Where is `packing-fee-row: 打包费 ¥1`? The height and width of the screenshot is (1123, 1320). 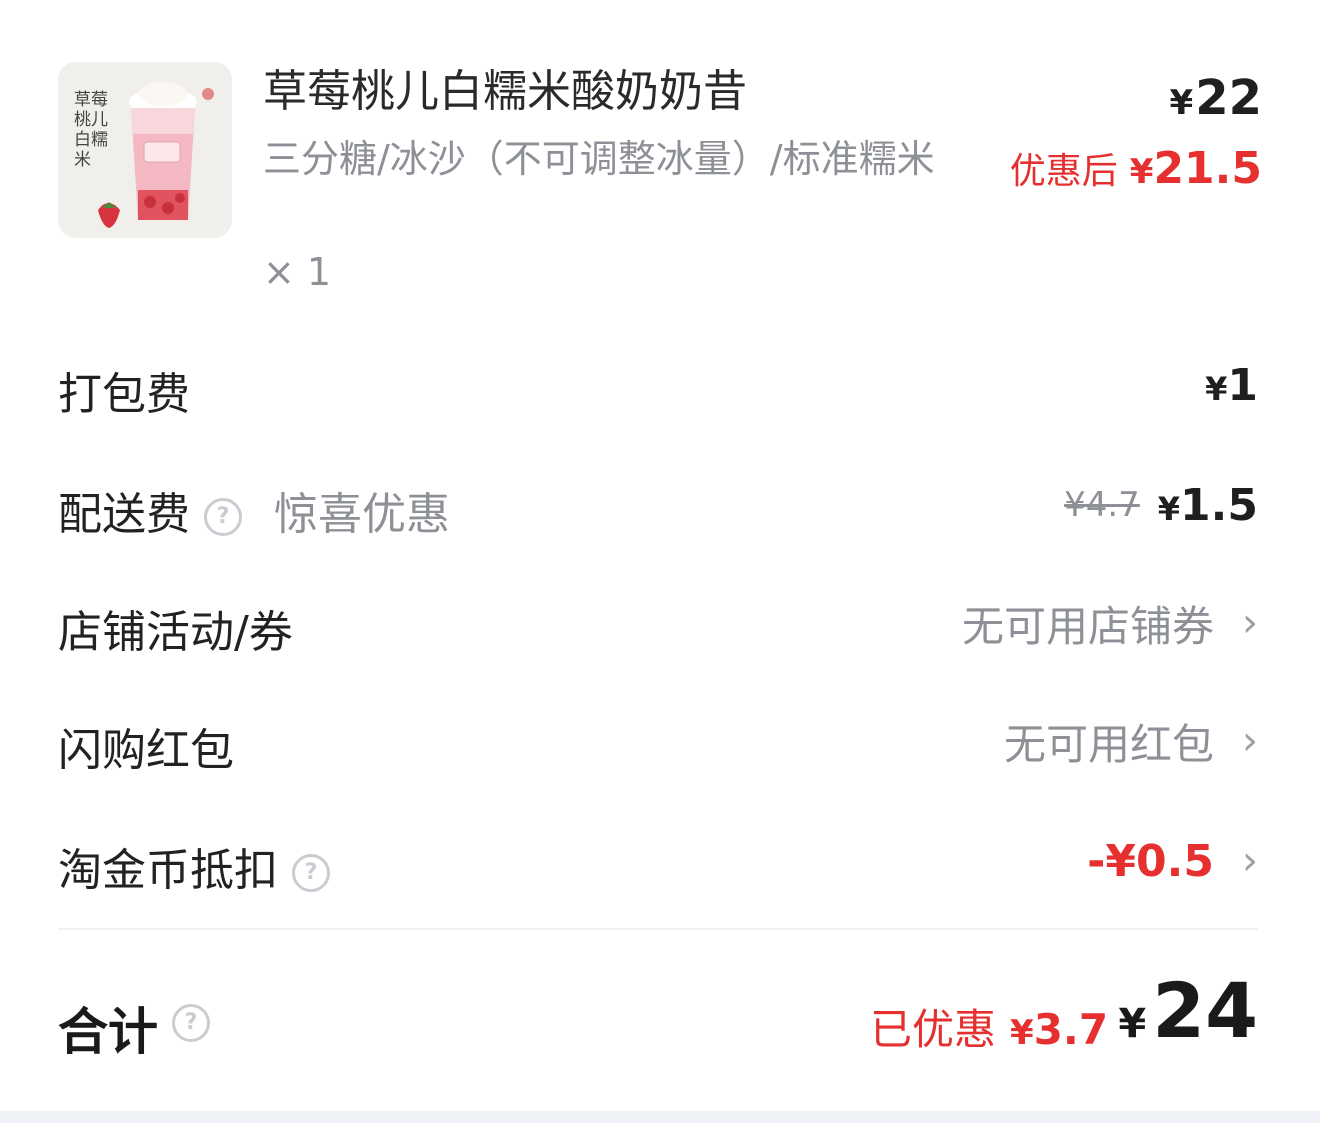 packing-fee-row: 打包费 ¥1 is located at coordinates (658, 385).